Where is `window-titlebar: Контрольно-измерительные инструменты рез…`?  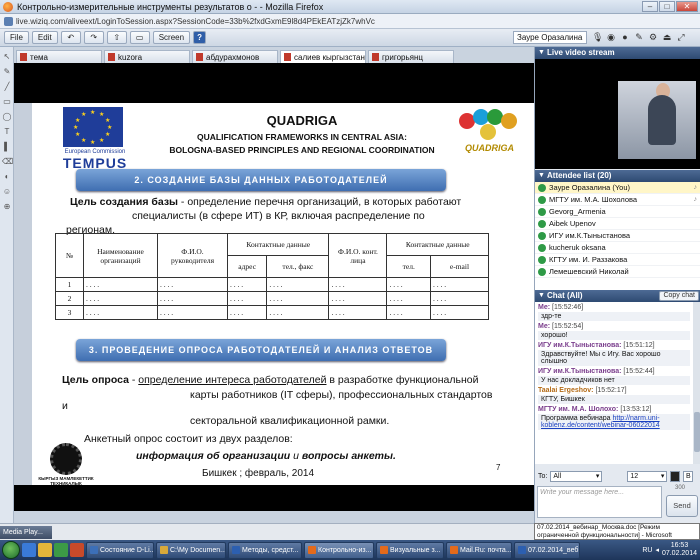 window-titlebar: Контрольно-измерительные инструменты рез… is located at coordinates (350, 7).